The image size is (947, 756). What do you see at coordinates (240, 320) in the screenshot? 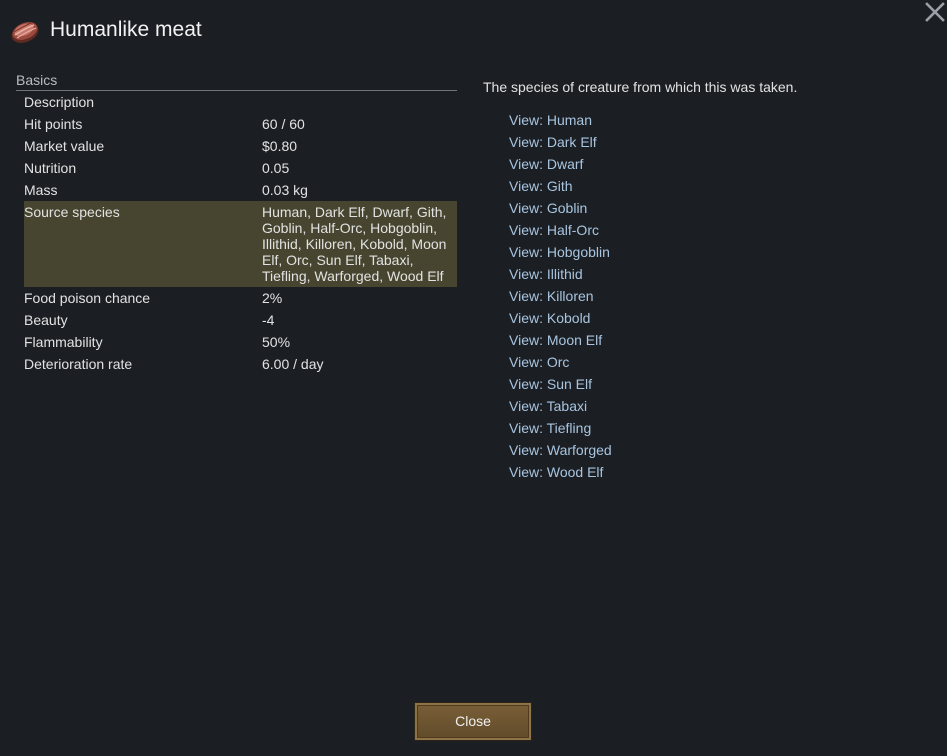
I see `stat-row-beauty: Beauty -4` at bounding box center [240, 320].